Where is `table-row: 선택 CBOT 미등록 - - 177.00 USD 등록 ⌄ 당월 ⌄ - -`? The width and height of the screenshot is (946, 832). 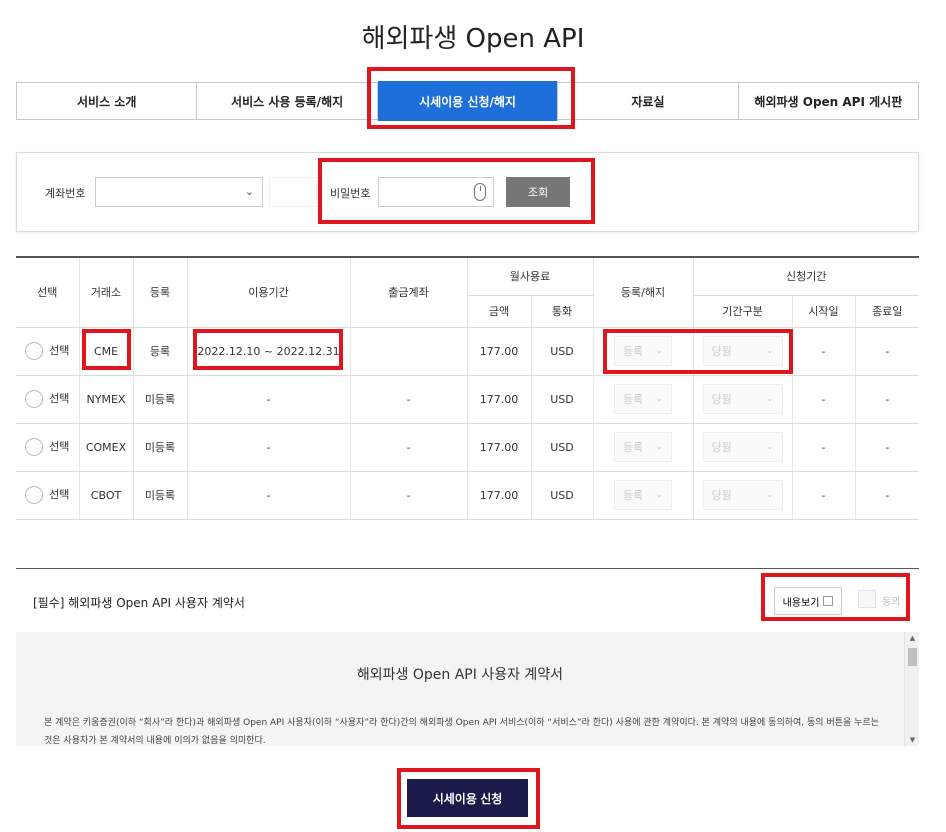 table-row: 선택 CBOT 미등록 - - 177.00 USD 등록 ⌄ 당월 ⌄ - - is located at coordinates (467, 495).